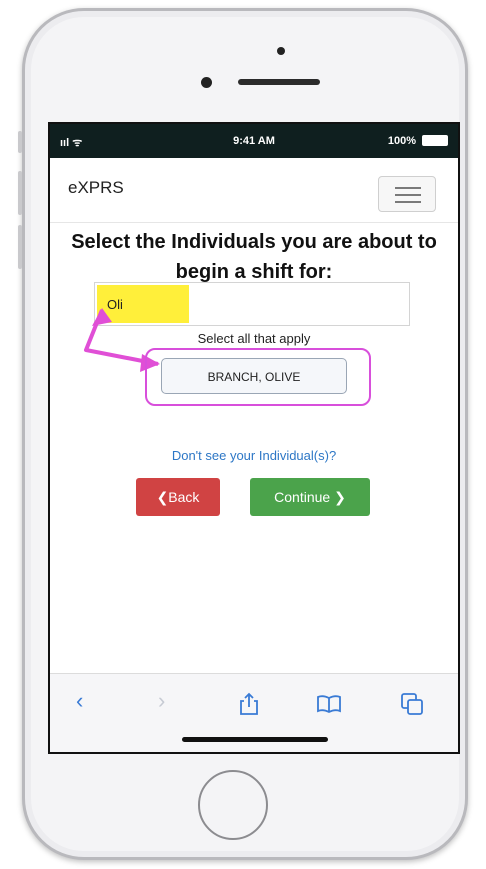  What do you see at coordinates (20, 193) in the screenshot?
I see `volume-up-button` at bounding box center [20, 193].